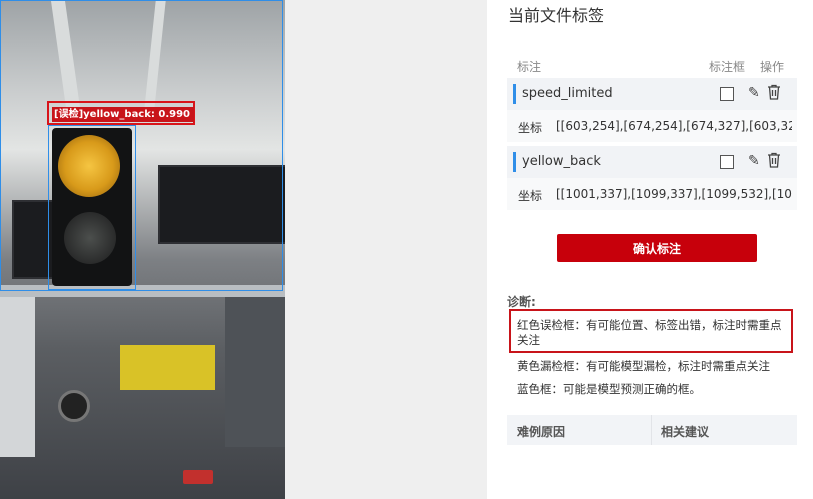 The height and width of the screenshot is (499, 813). What do you see at coordinates (652, 94) in the screenshot?
I see `annotation-item: speed_limited ✎` at bounding box center [652, 94].